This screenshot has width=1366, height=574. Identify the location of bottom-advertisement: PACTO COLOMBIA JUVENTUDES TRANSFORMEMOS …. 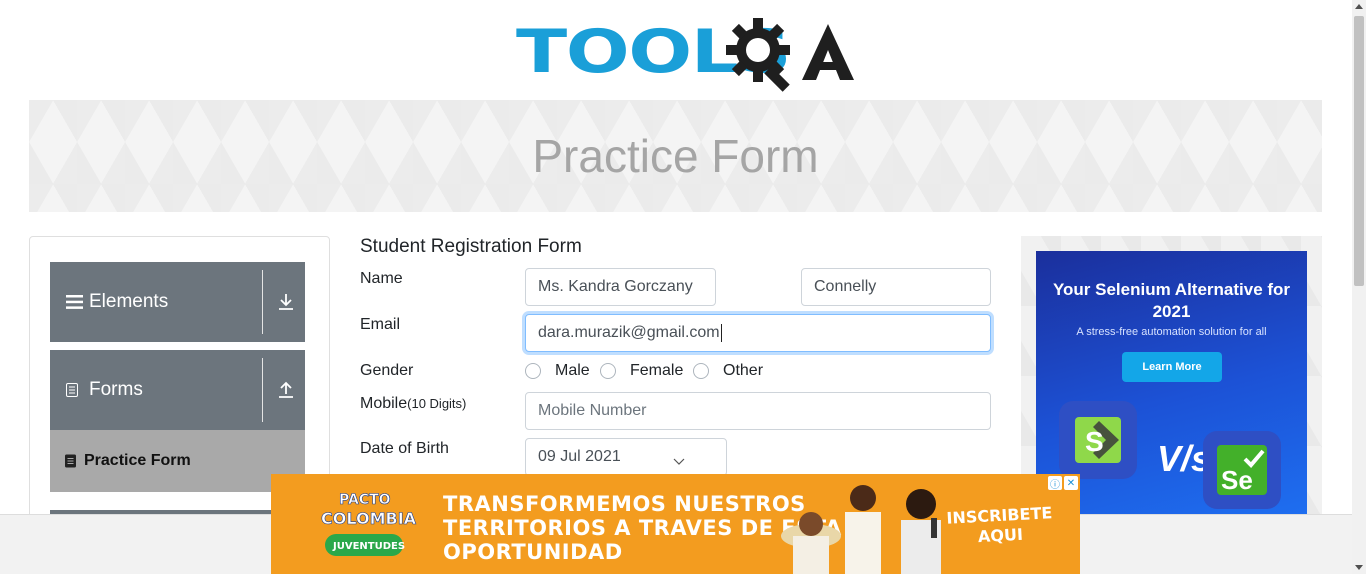
(675, 524).